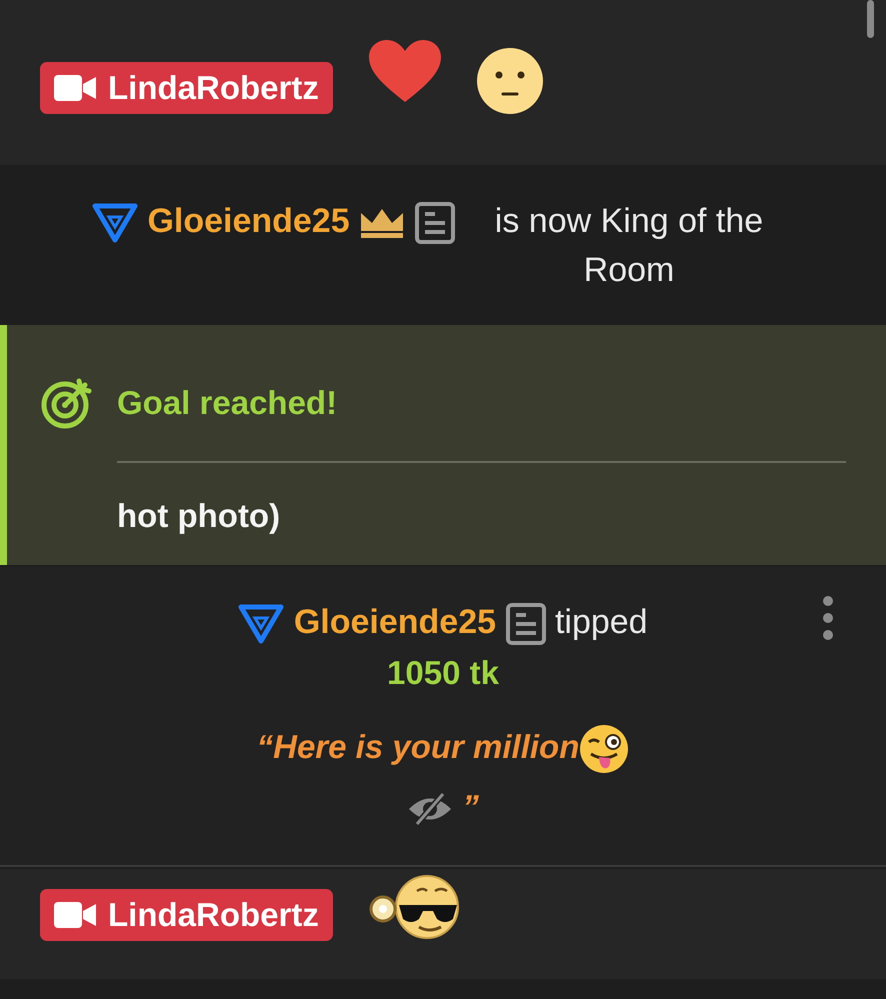 The width and height of the screenshot is (886, 999). What do you see at coordinates (828, 618) in the screenshot?
I see `more-options-button` at bounding box center [828, 618].